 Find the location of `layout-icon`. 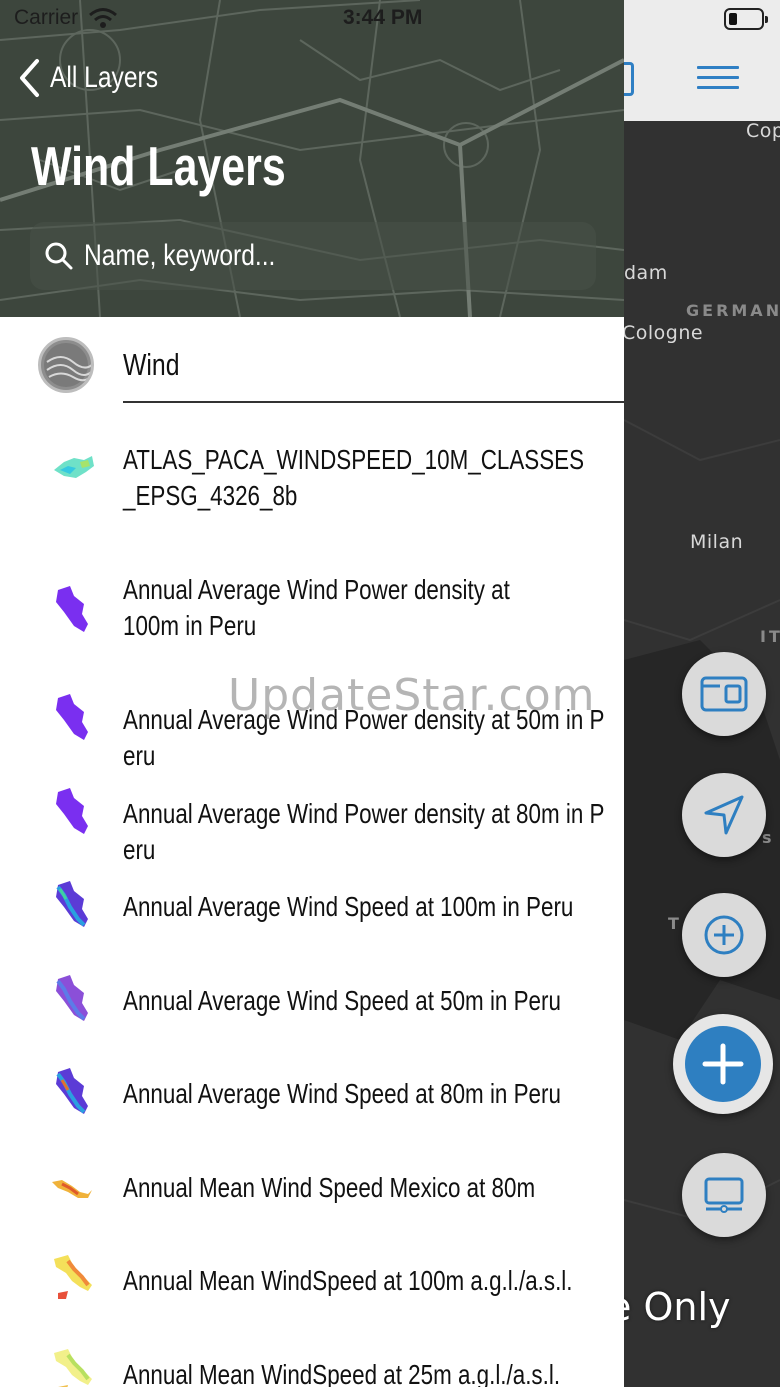

layout-icon is located at coordinates (724, 694).